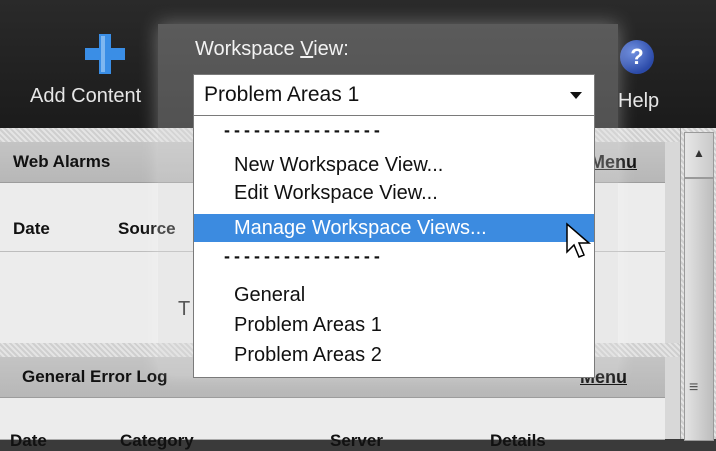 The height and width of the screenshot is (451, 716). Describe the element at coordinates (157, 441) in the screenshot. I see `column-header-category: Category` at that location.